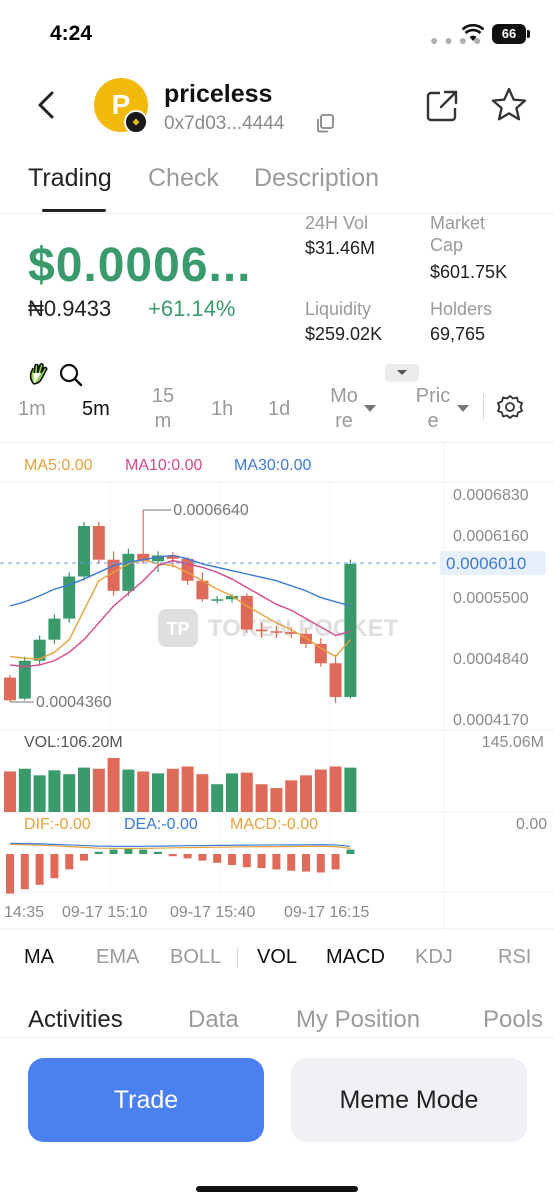 This screenshot has height=1199, width=554. I want to click on search-icon, so click(71, 375).